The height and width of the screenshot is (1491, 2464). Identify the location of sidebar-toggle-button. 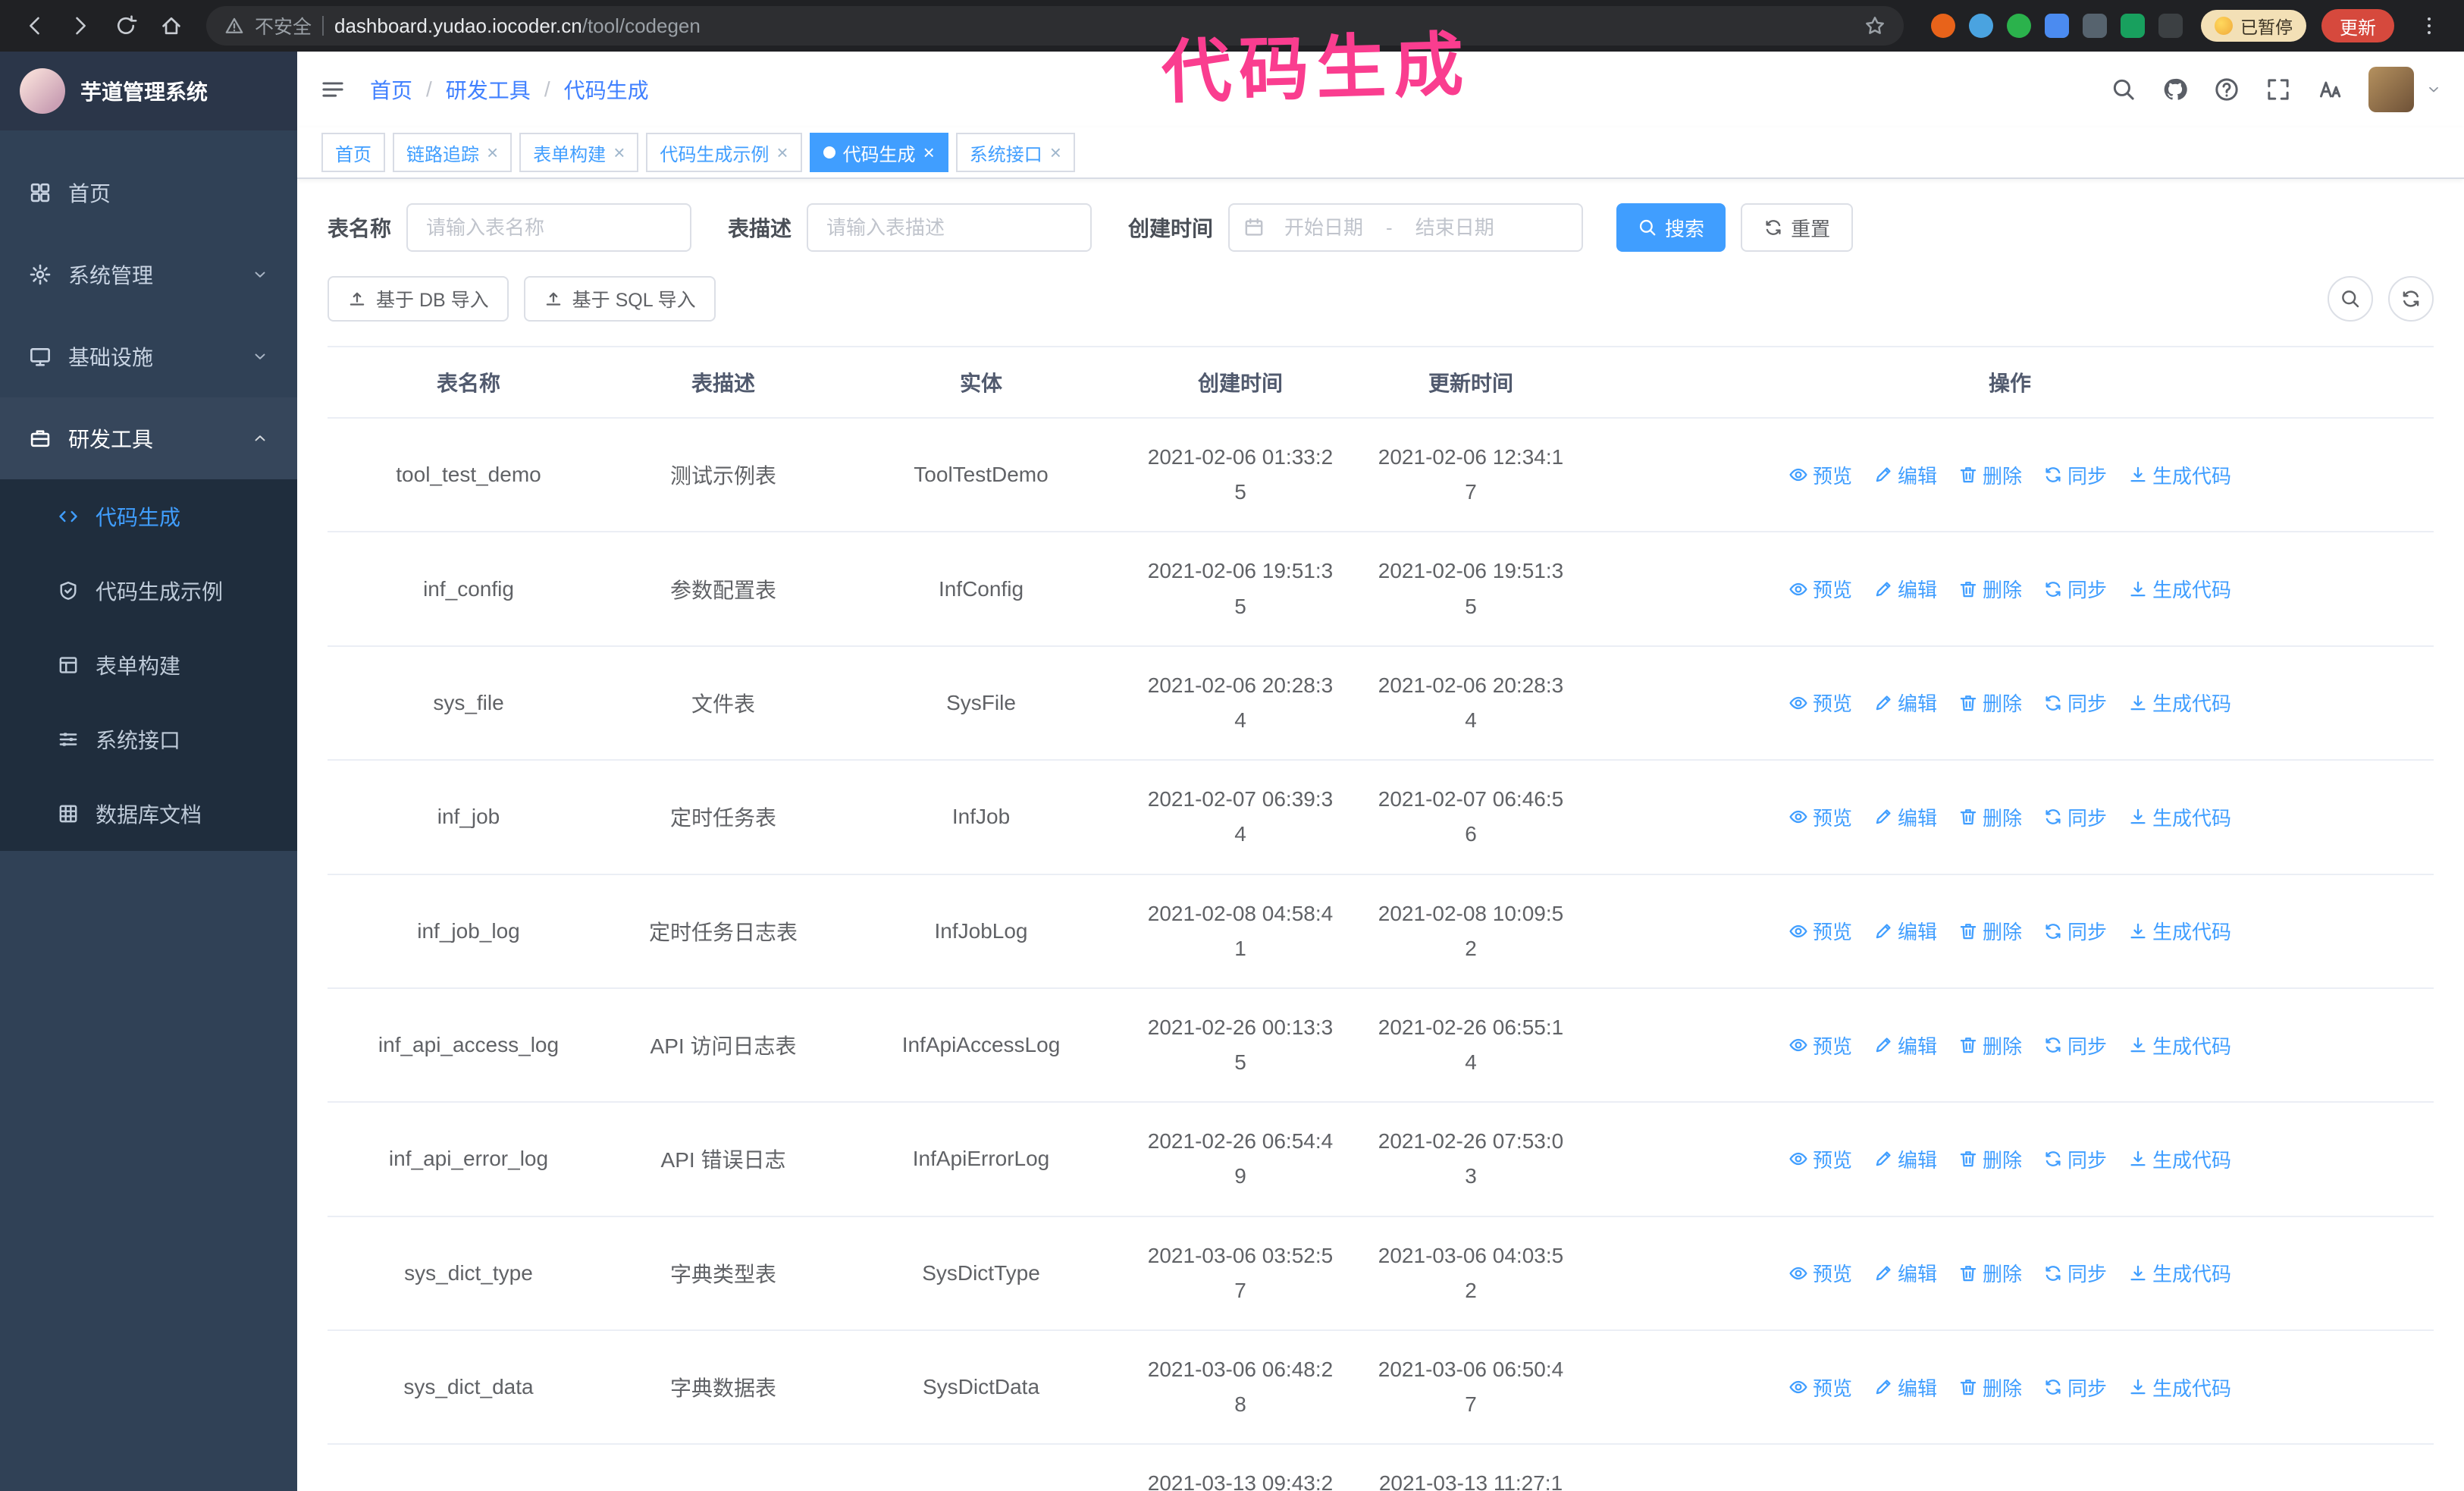
(333, 89).